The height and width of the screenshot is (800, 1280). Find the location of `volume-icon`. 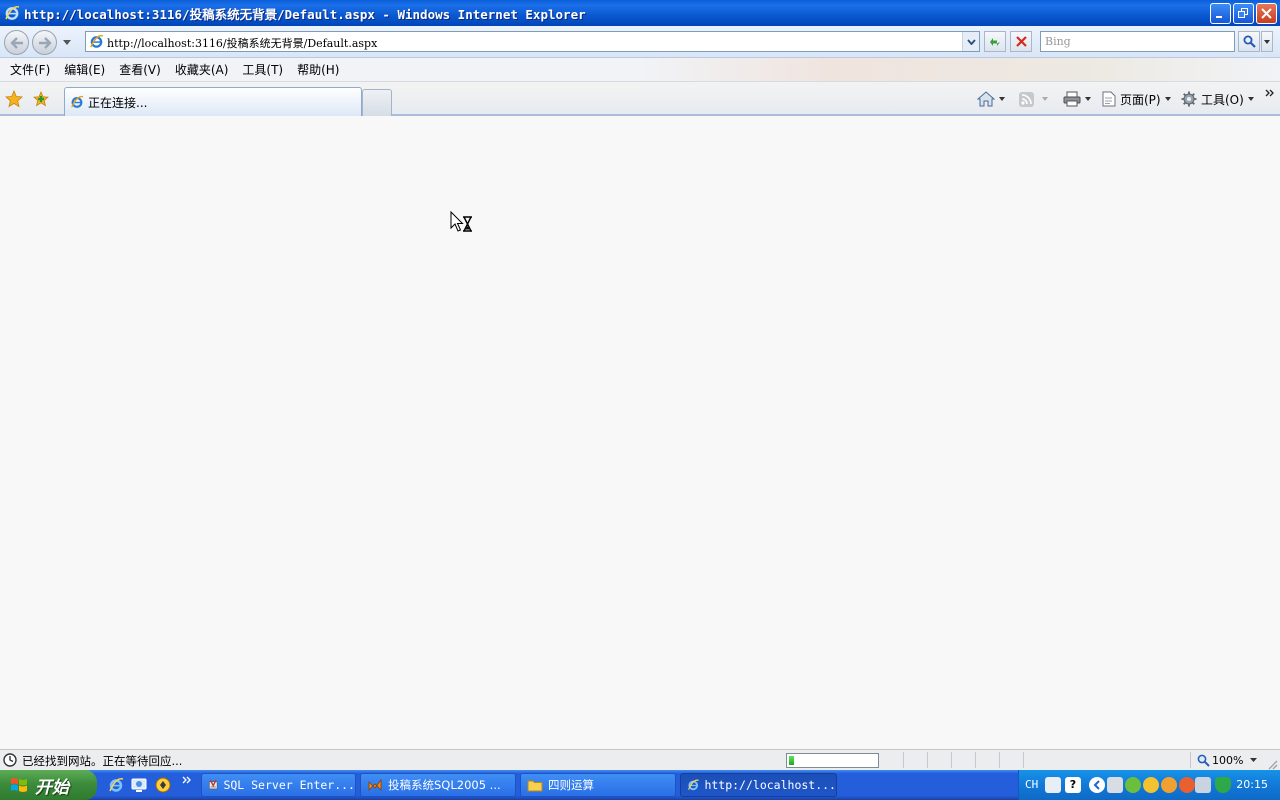

volume-icon is located at coordinates (1203, 785).